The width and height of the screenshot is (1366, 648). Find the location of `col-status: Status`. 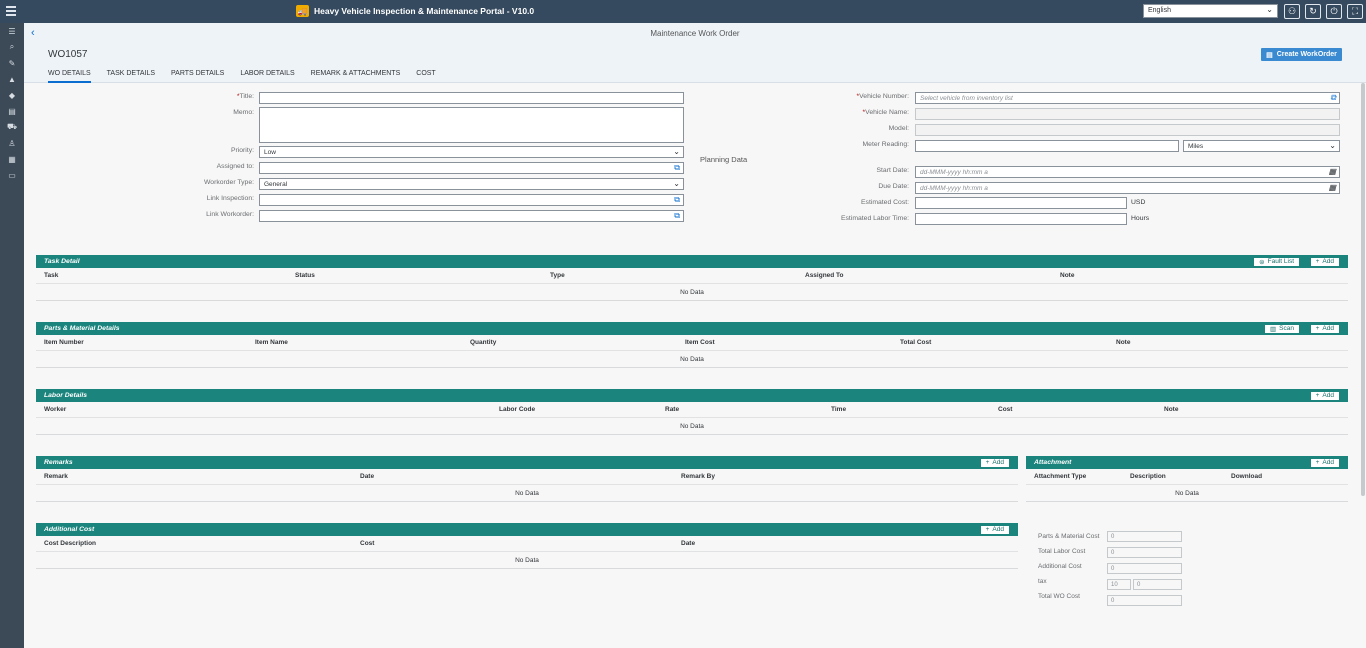

col-status: Status is located at coordinates (305, 275).